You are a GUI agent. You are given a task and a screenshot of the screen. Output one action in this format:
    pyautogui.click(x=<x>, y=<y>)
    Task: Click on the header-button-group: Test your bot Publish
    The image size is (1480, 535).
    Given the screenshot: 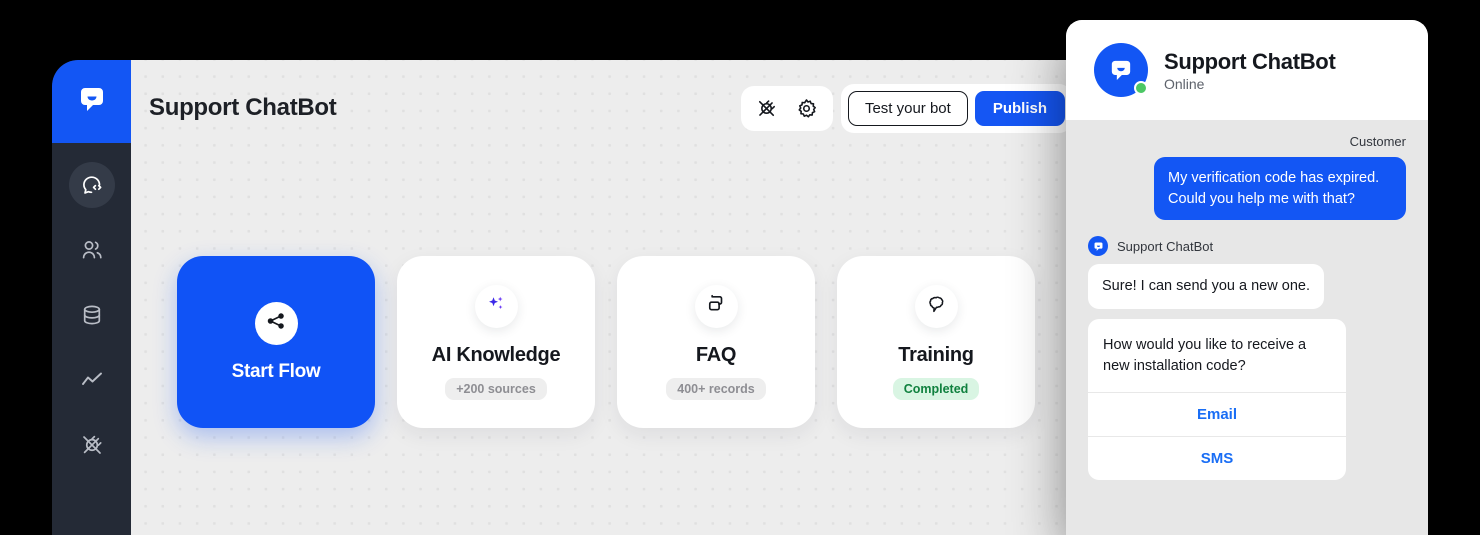 What is the action you would take?
    pyautogui.click(x=956, y=108)
    